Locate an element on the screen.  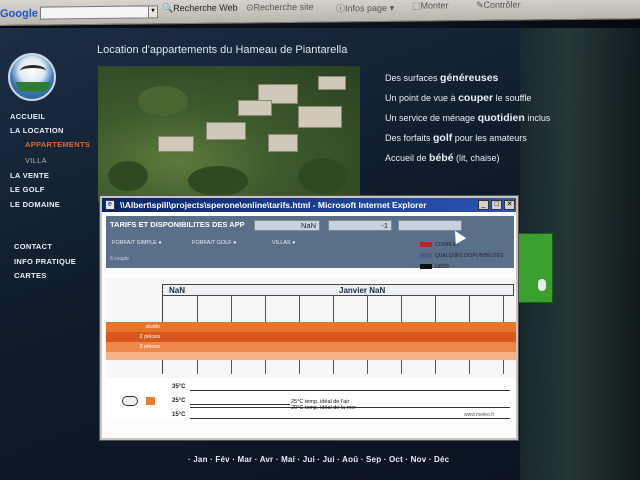
feature-3: Un service de ménage quotidien inclus is located at coordinates (467, 118).